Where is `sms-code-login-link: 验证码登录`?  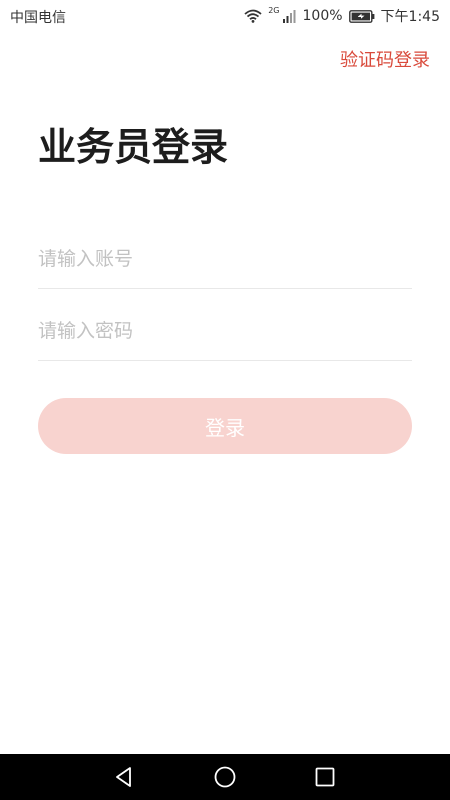 sms-code-login-link: 验证码登录 is located at coordinates (385, 59).